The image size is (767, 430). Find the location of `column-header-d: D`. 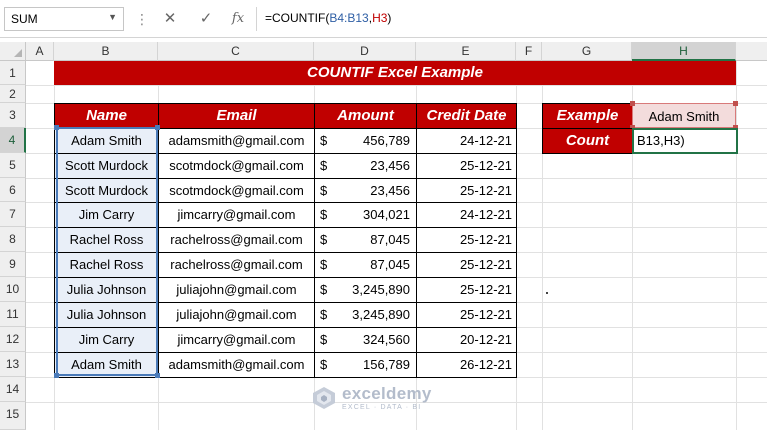

column-header-d: D is located at coordinates (365, 51).